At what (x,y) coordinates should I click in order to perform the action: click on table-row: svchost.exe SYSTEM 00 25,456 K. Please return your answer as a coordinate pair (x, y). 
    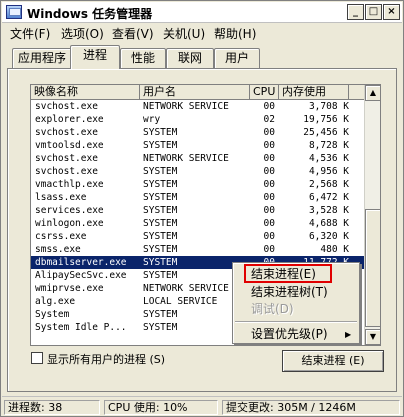
    Looking at the image, I should click on (198, 132).